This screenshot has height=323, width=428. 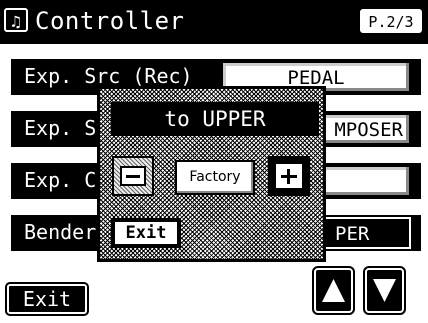 I want to click on row-label: Exp. Cu, so click(x=66, y=180).